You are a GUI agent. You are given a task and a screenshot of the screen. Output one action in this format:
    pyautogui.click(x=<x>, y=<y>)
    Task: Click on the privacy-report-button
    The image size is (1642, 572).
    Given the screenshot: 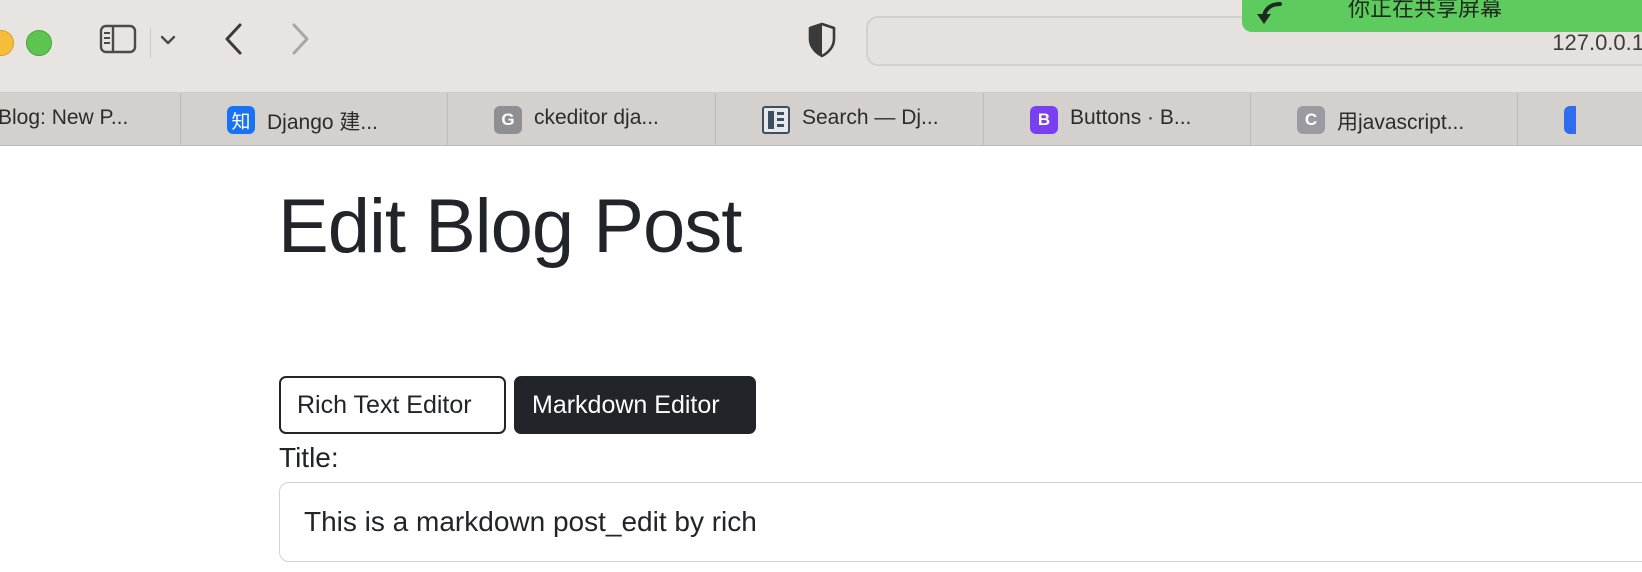 What is the action you would take?
    pyautogui.click(x=822, y=42)
    